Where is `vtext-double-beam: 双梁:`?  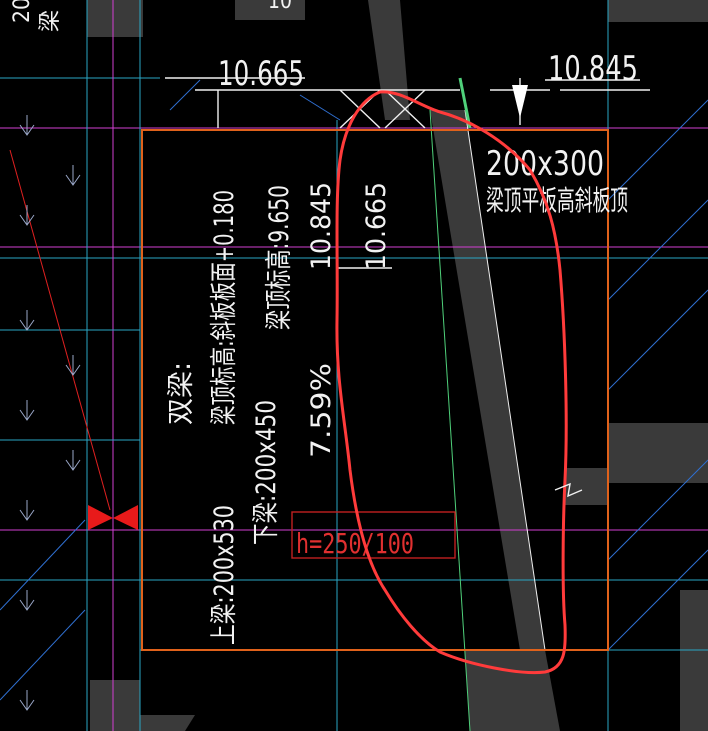 vtext-double-beam: 双梁: is located at coordinates (181, 393).